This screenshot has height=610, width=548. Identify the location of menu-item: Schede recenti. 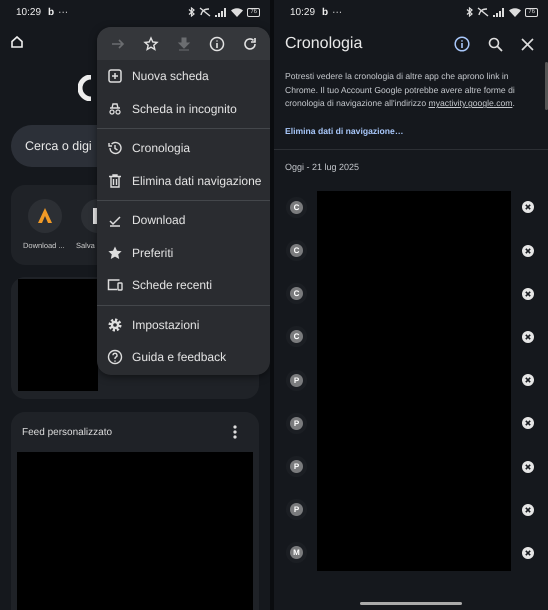
(183, 285).